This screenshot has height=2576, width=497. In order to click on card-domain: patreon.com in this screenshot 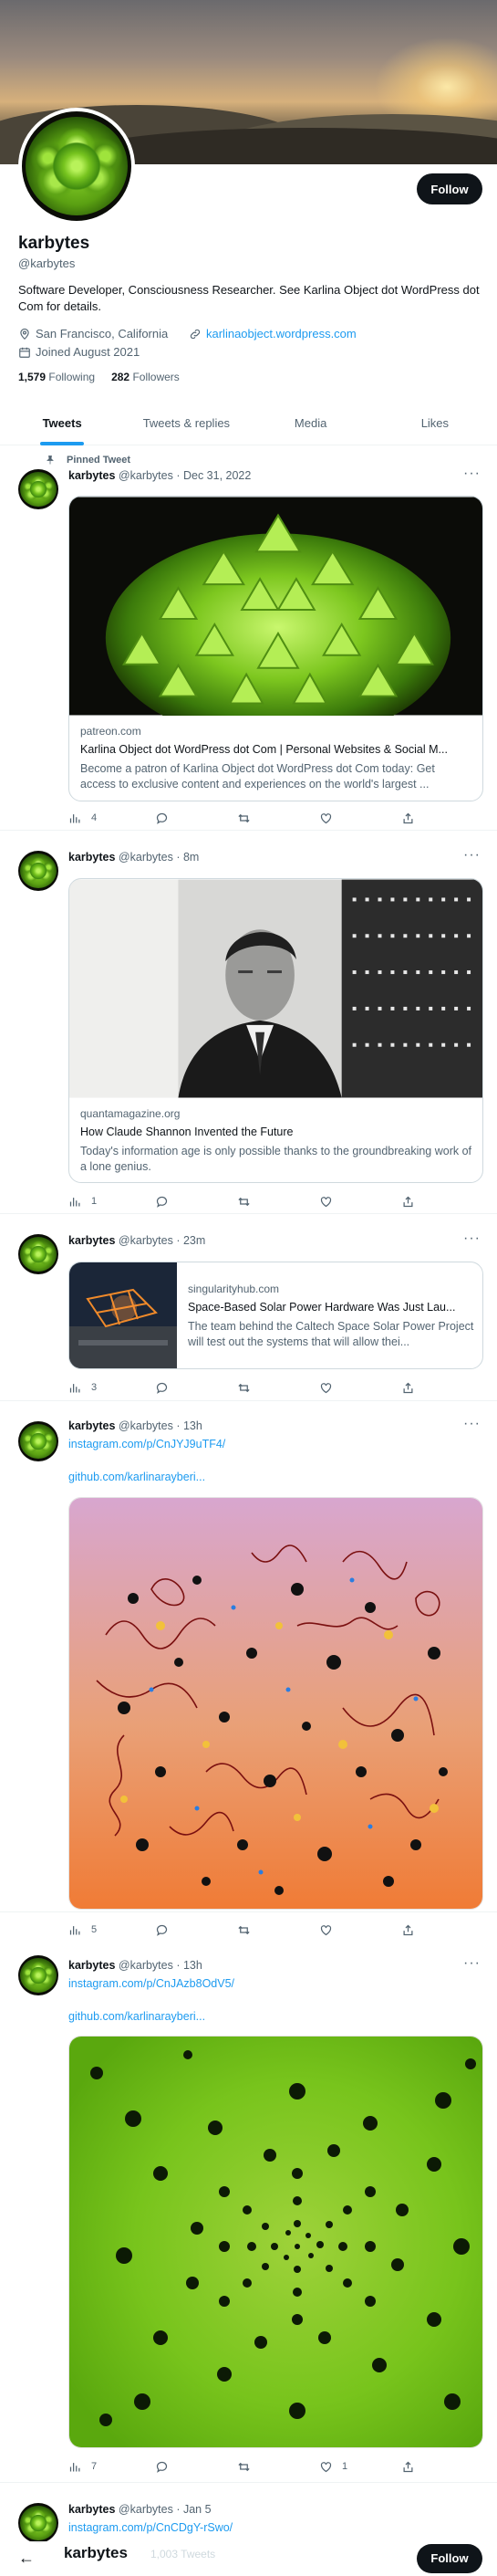, I will do `click(110, 732)`.